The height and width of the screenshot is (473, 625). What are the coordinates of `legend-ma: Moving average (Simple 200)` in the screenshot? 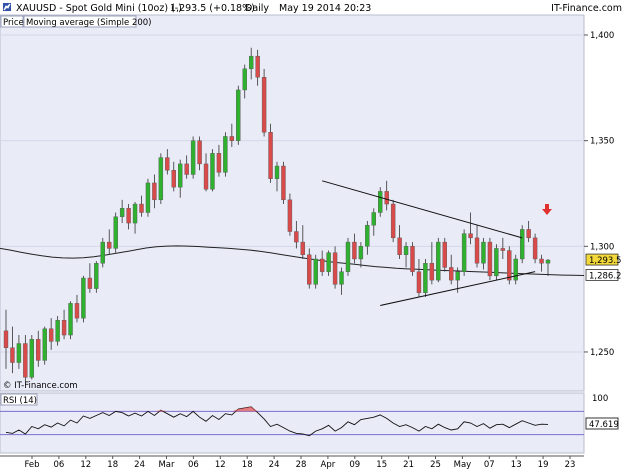 It's located at (89, 23).